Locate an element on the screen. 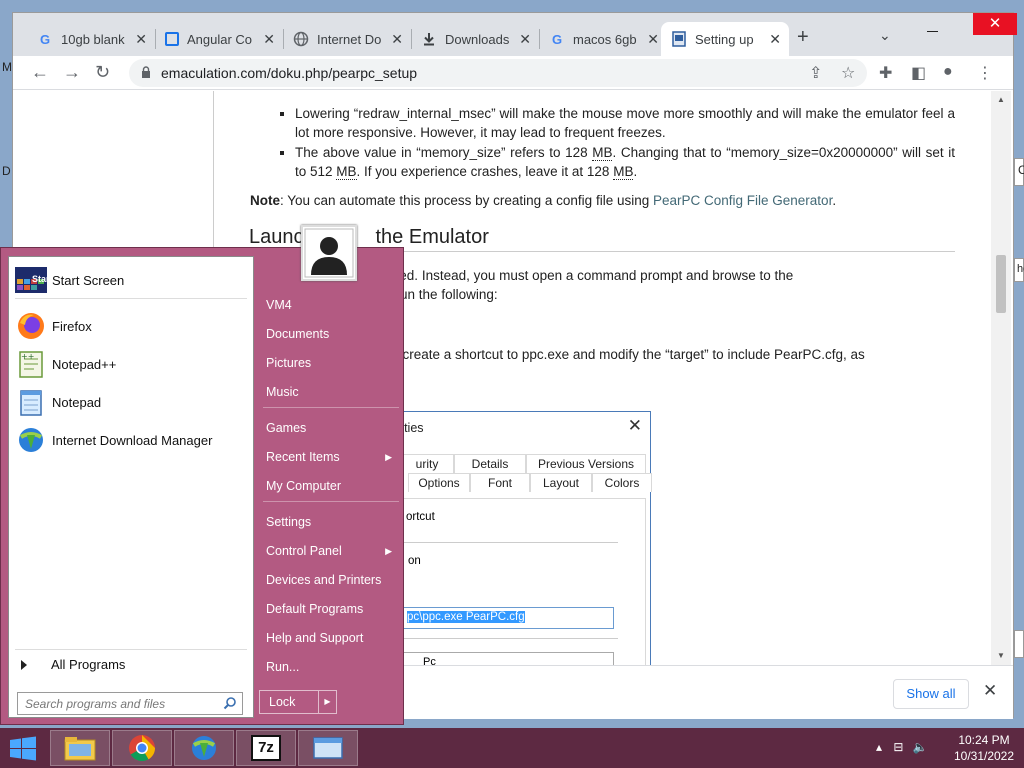  taskbar: 7z ▴ ⊟ 🔈 10:24 PM 10/31/2022 is located at coordinates (512, 748).